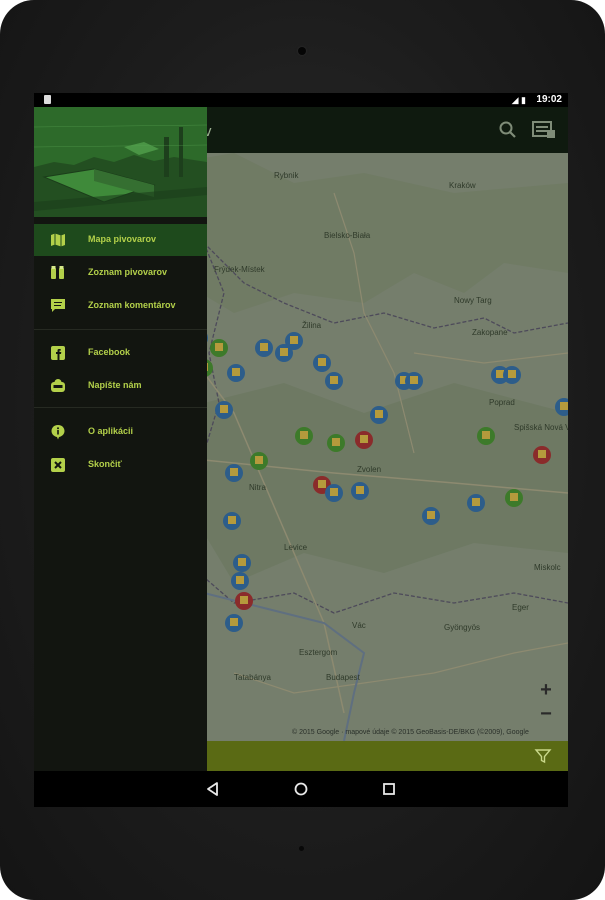  I want to click on home-icon, so click(301, 789).